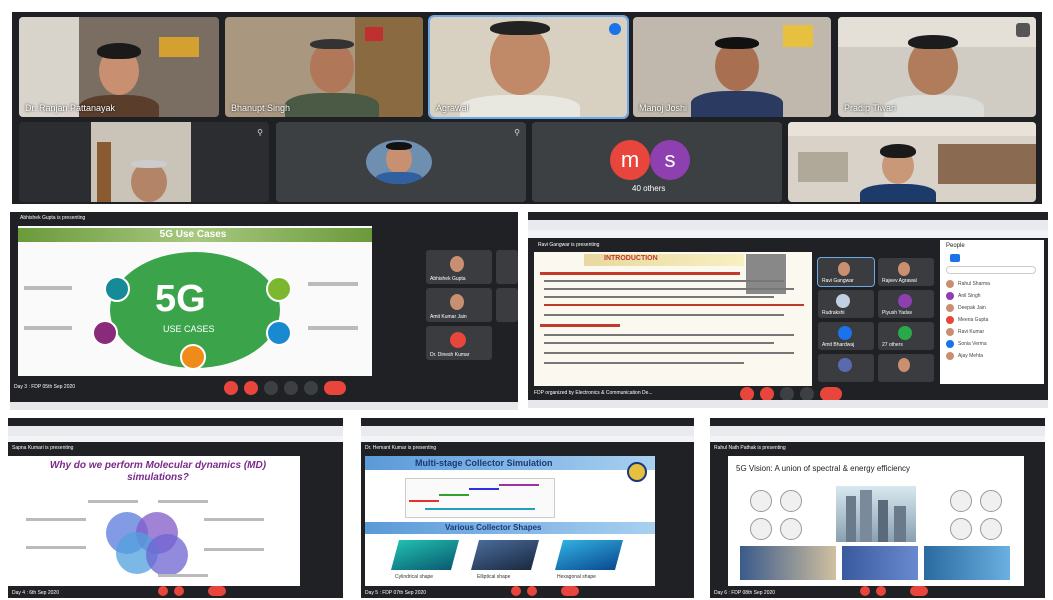 This screenshot has width=1053, height=600. What do you see at coordinates (846, 336) in the screenshot?
I see `side-tile: Amit Bhardwaj` at bounding box center [846, 336].